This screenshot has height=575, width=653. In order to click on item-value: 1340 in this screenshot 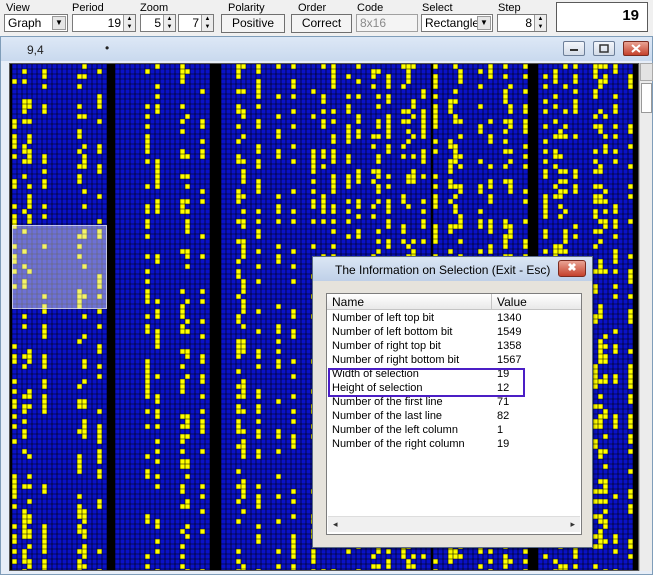, I will do `click(509, 318)`.